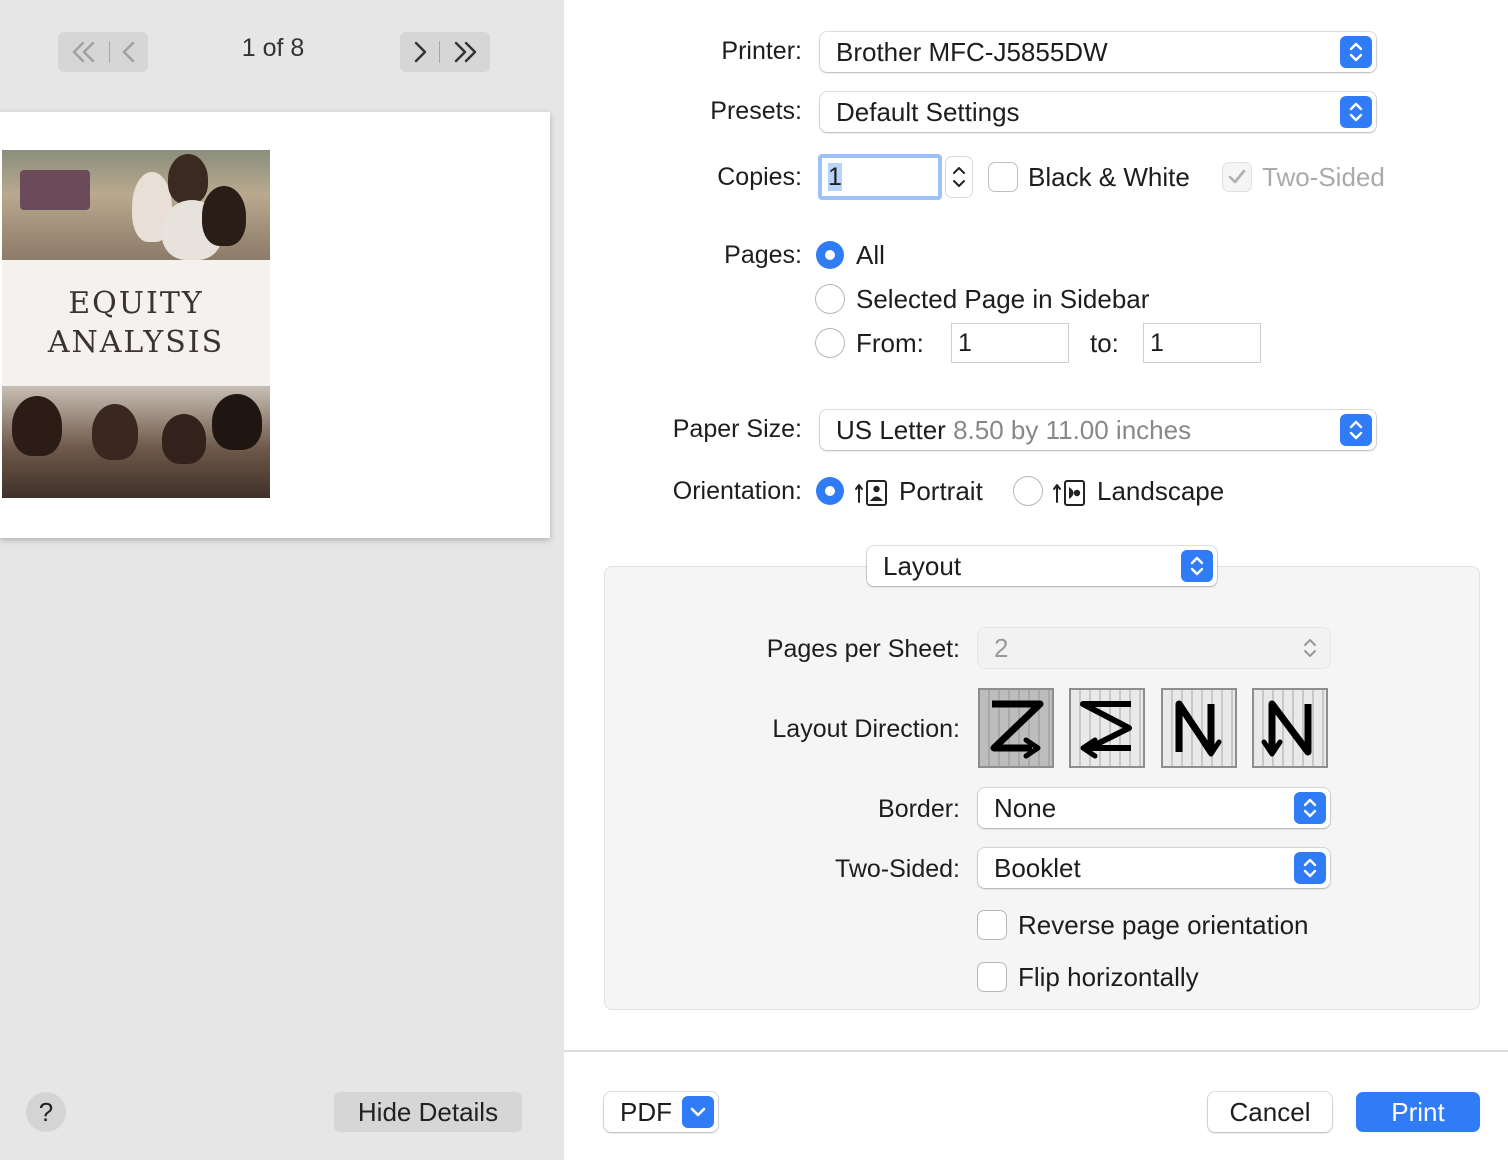 The height and width of the screenshot is (1160, 1508). Describe the element at coordinates (646, 1112) in the screenshot. I see `pdf-label: PDF` at that location.